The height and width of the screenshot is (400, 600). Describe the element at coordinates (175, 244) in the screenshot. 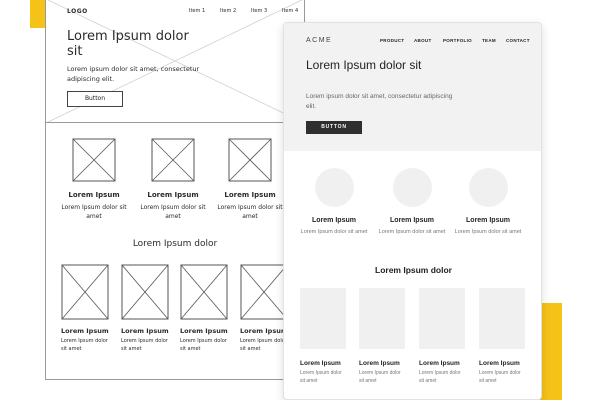

I see `sketch-section-title: Lorem Ipsum dolor` at that location.